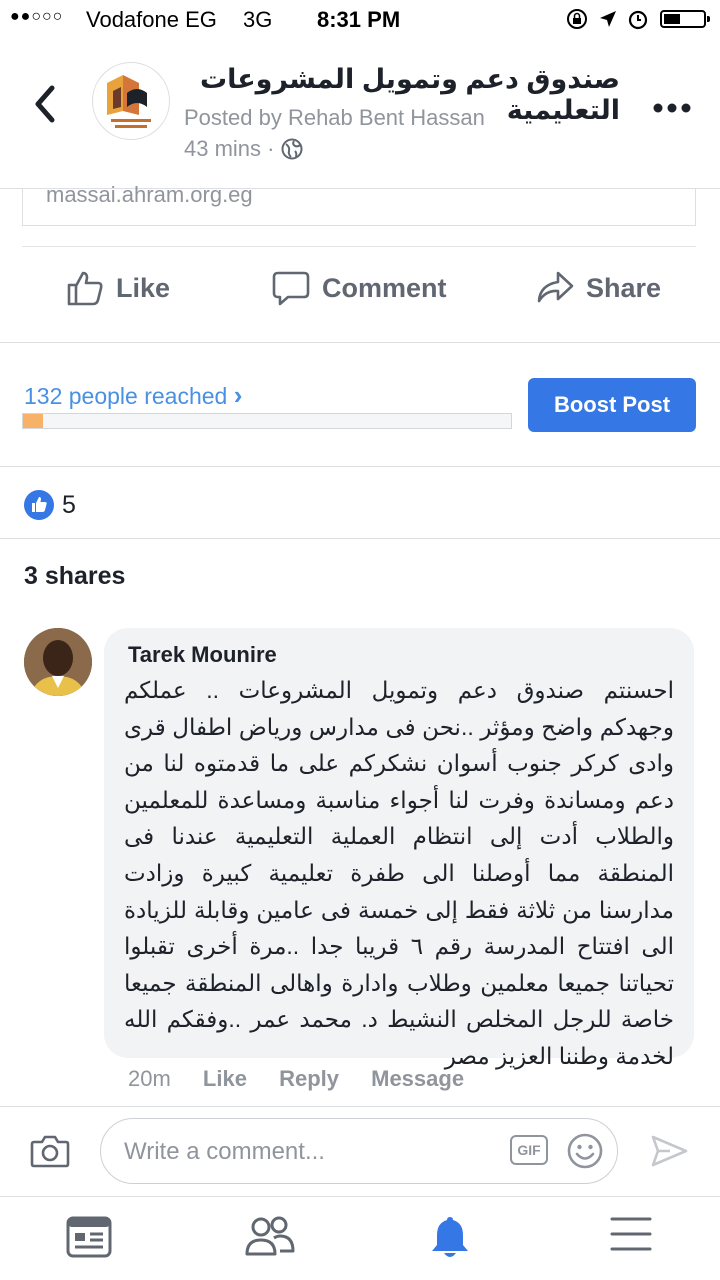 This screenshot has width=720, height=1280. Describe the element at coordinates (672, 105) in the screenshot. I see `more-options-icon` at that location.